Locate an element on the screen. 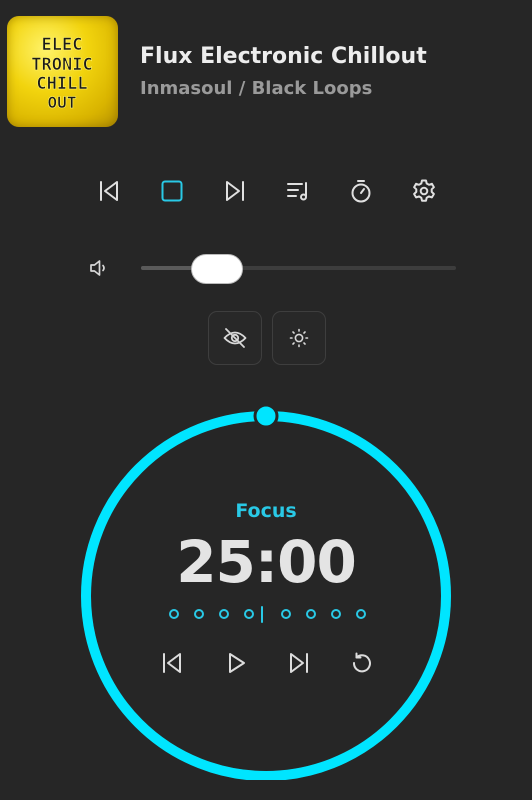 The width and height of the screenshot is (532, 800). track-artist: Inmasoul / Black Loops is located at coordinates (256, 88).